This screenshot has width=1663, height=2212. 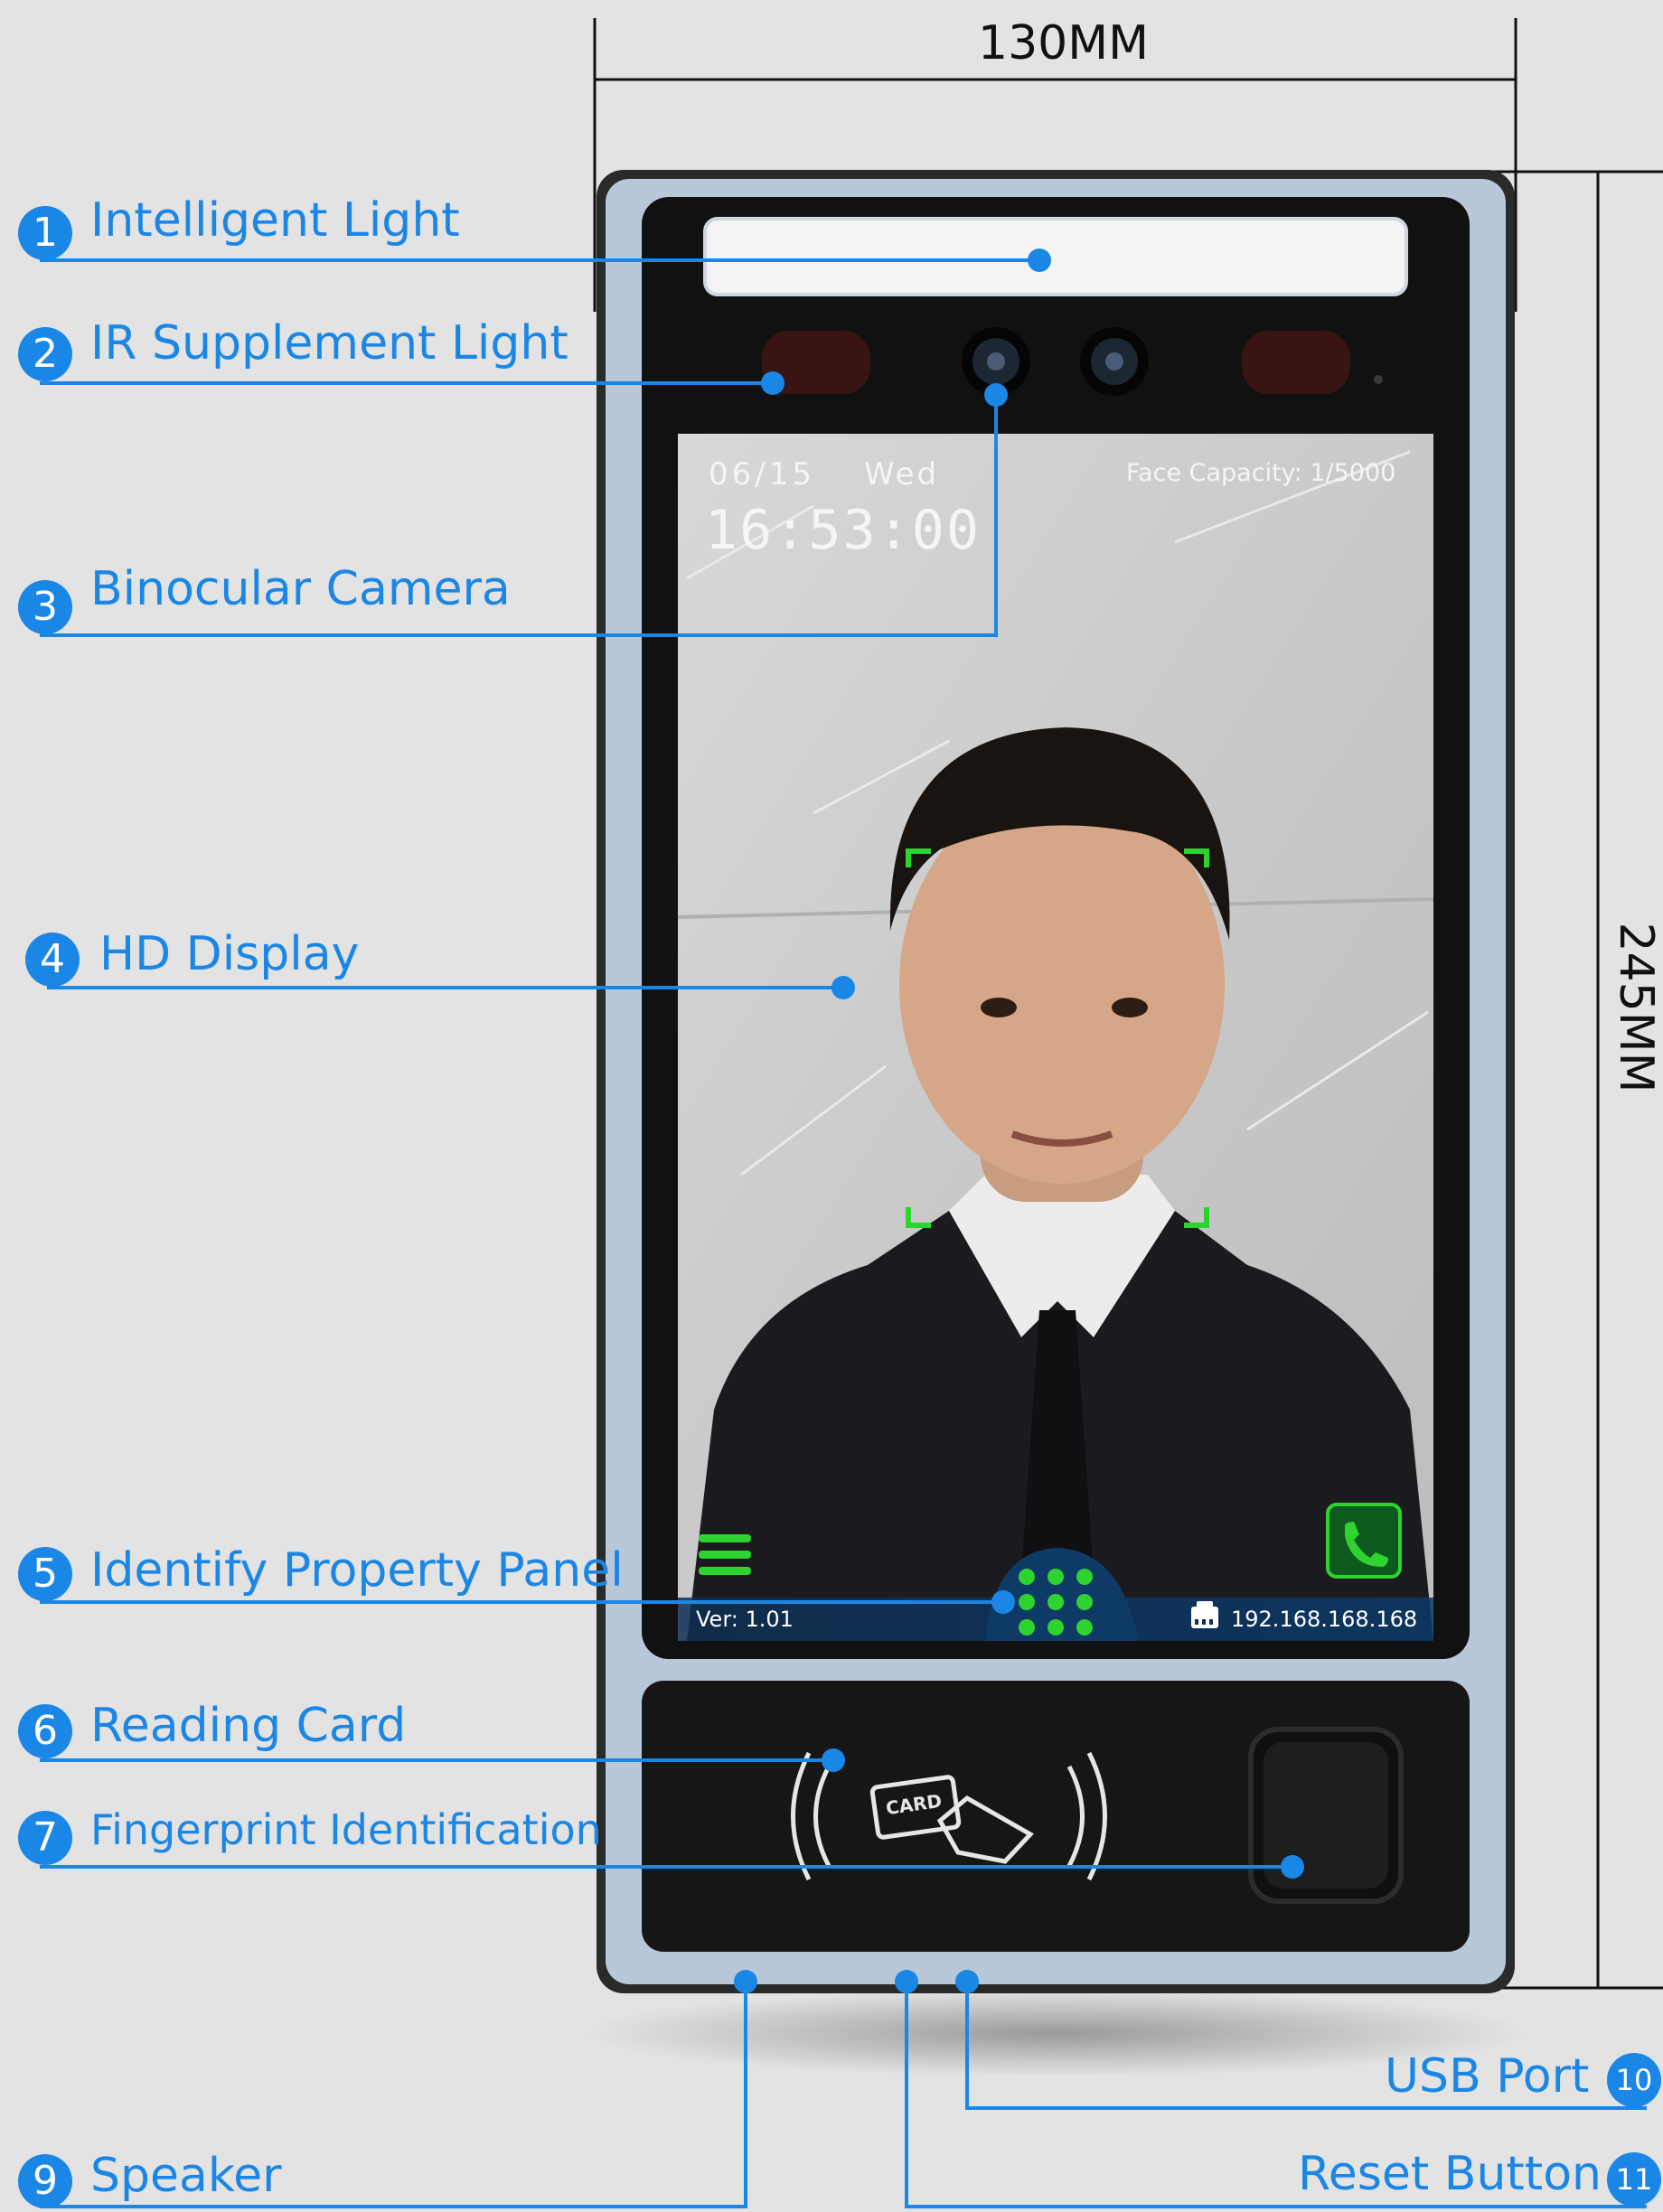 What do you see at coordinates (248, 1726) in the screenshot?
I see `callout-label-reading-card: Reading Card` at bounding box center [248, 1726].